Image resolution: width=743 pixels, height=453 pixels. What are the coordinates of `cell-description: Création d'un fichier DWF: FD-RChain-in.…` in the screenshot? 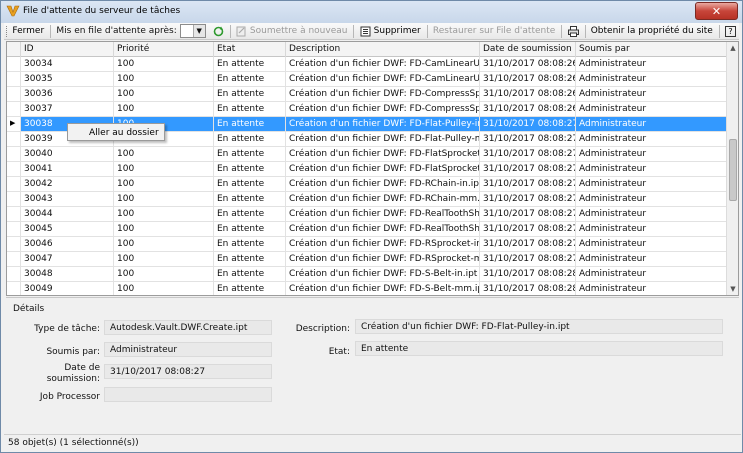 It's located at (383, 184).